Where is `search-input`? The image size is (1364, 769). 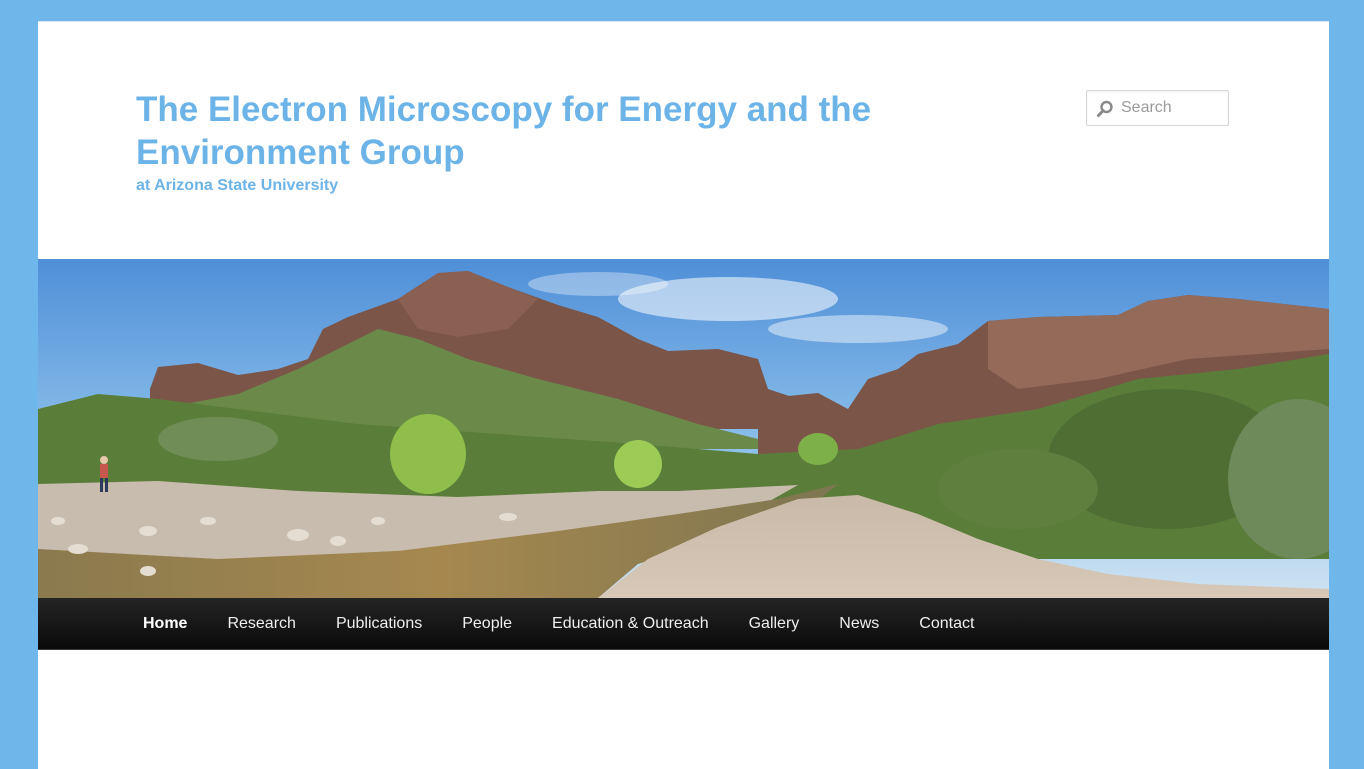 search-input is located at coordinates (1173, 108).